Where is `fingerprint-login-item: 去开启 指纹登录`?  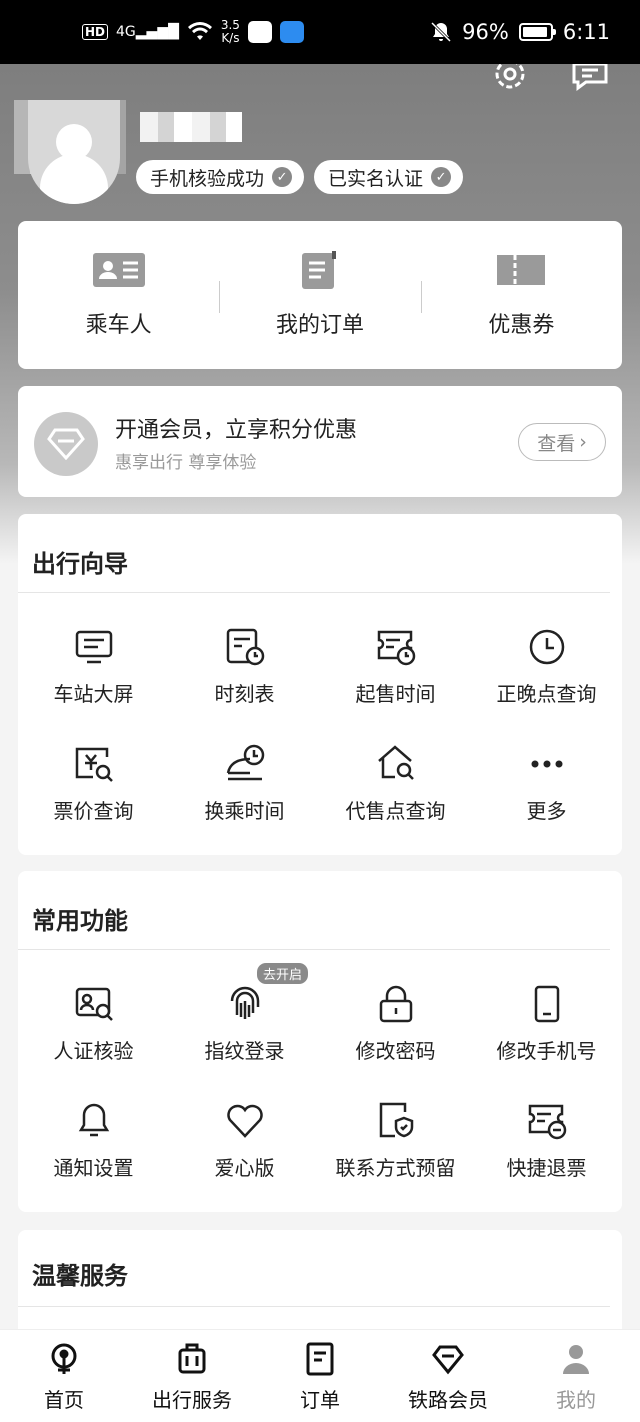 fingerprint-login-item: 去开启 指纹登录 is located at coordinates (244, 1027).